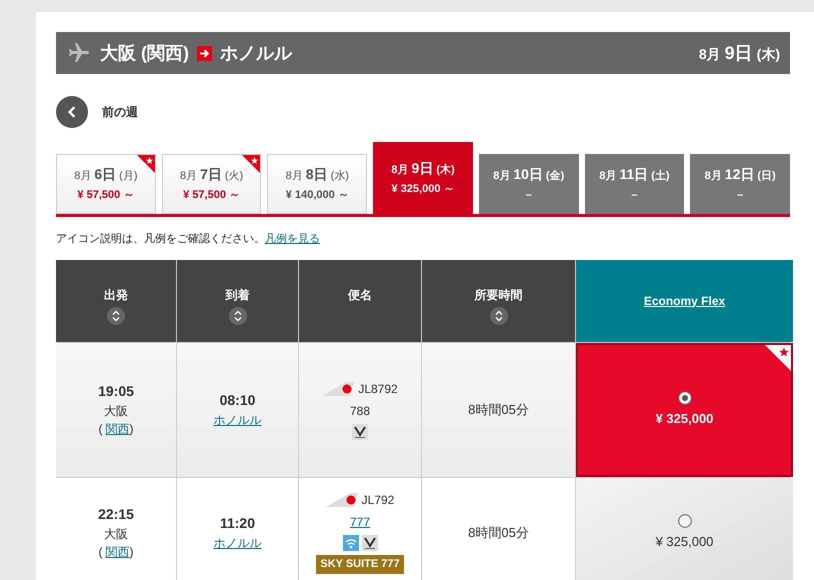  What do you see at coordinates (238, 400) in the screenshot?
I see `arrival-time: 08:10` at bounding box center [238, 400].